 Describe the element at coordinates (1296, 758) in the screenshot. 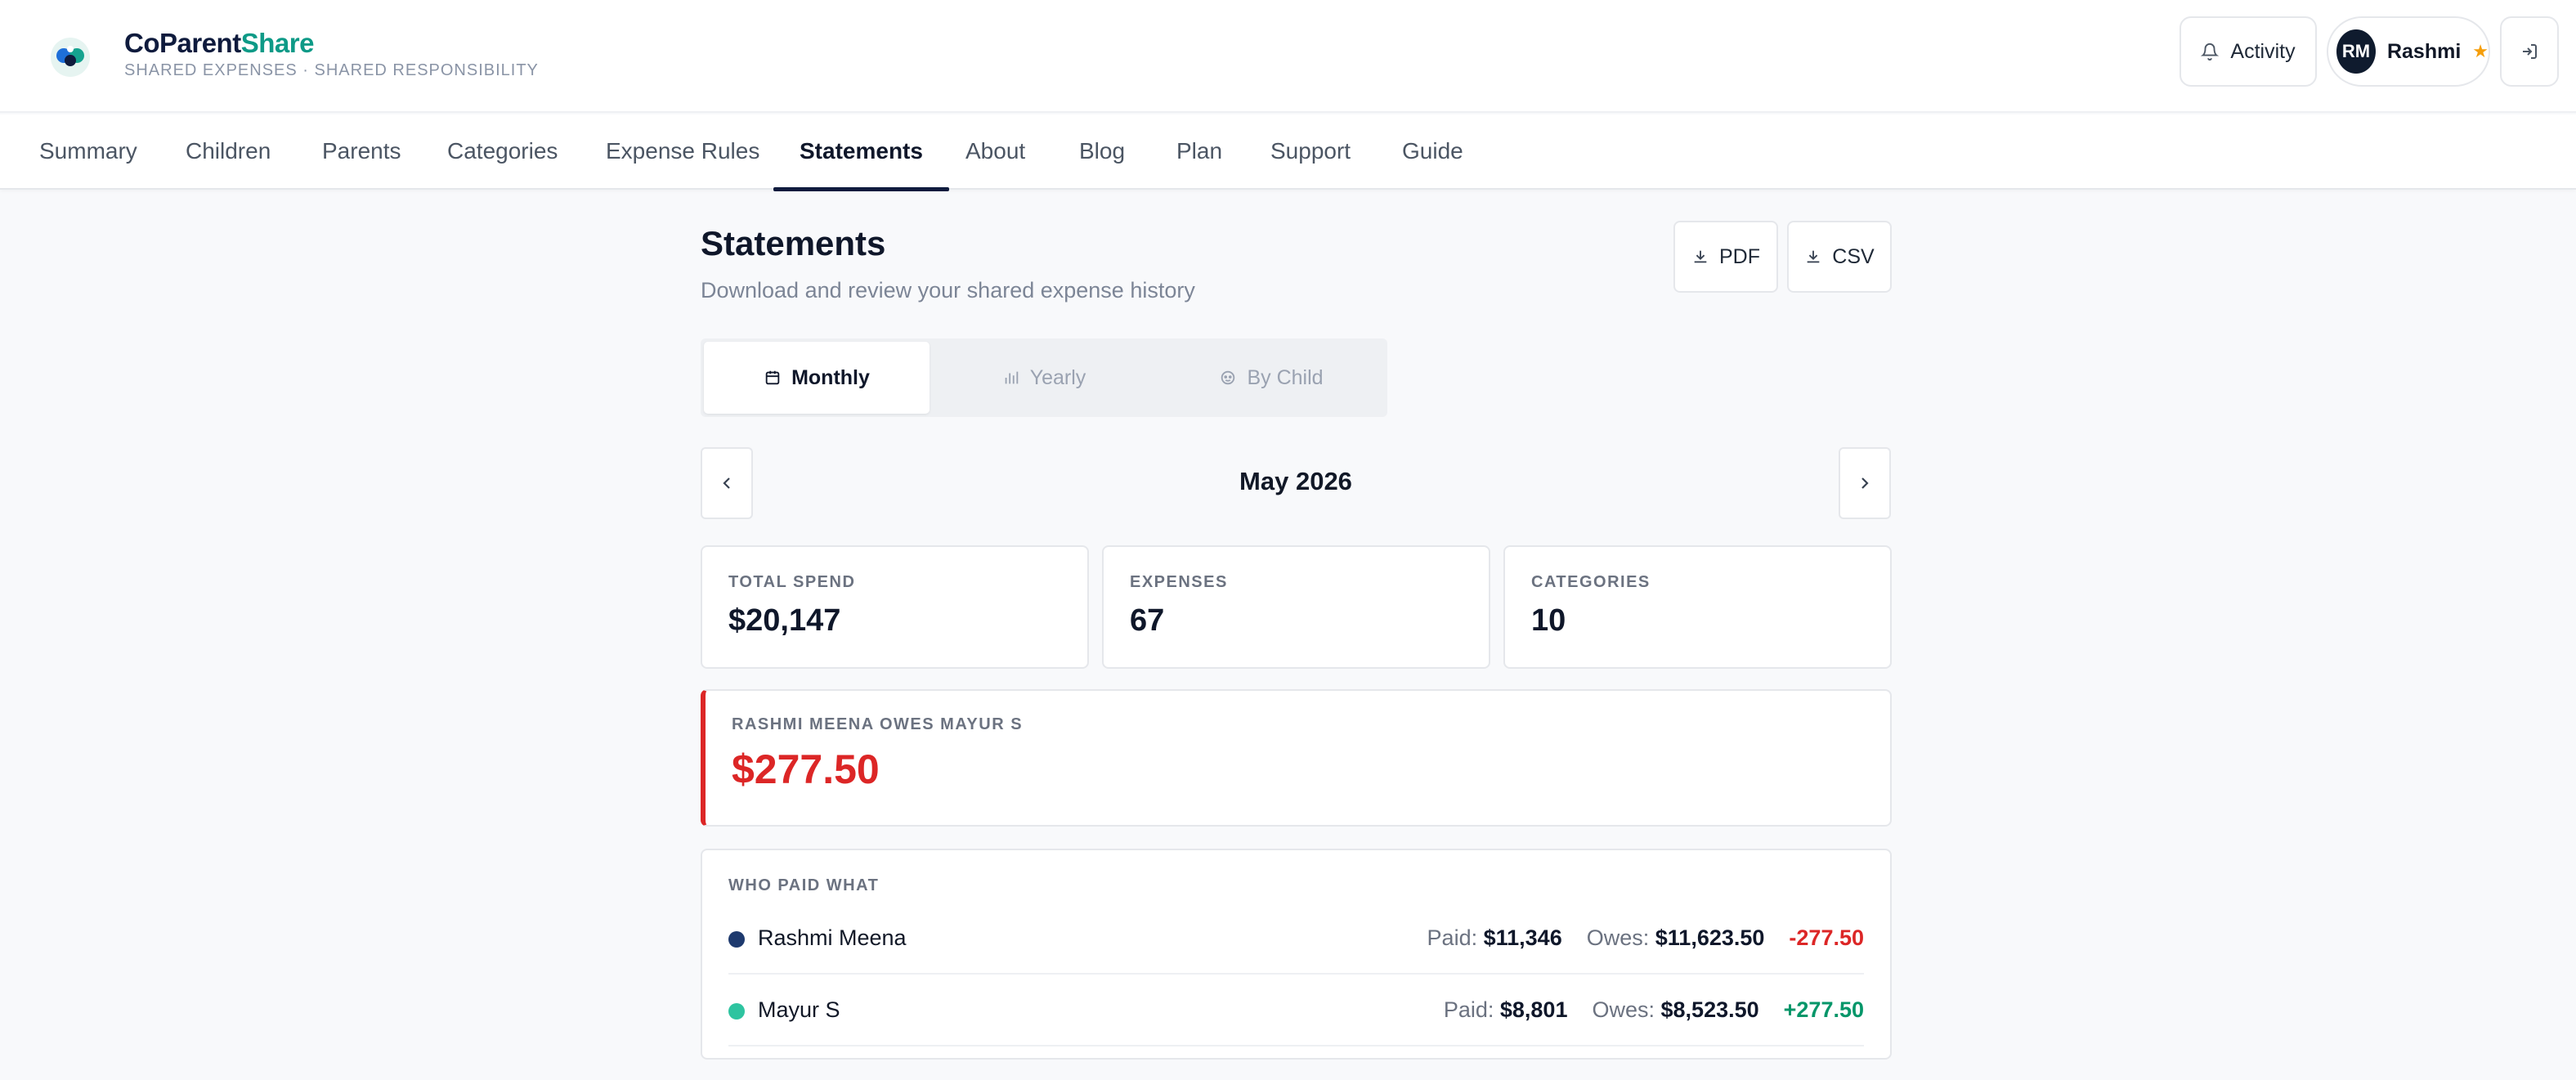

I see `balance-card: RASHMI MEENA OWES MAYUR S $277.50` at that location.